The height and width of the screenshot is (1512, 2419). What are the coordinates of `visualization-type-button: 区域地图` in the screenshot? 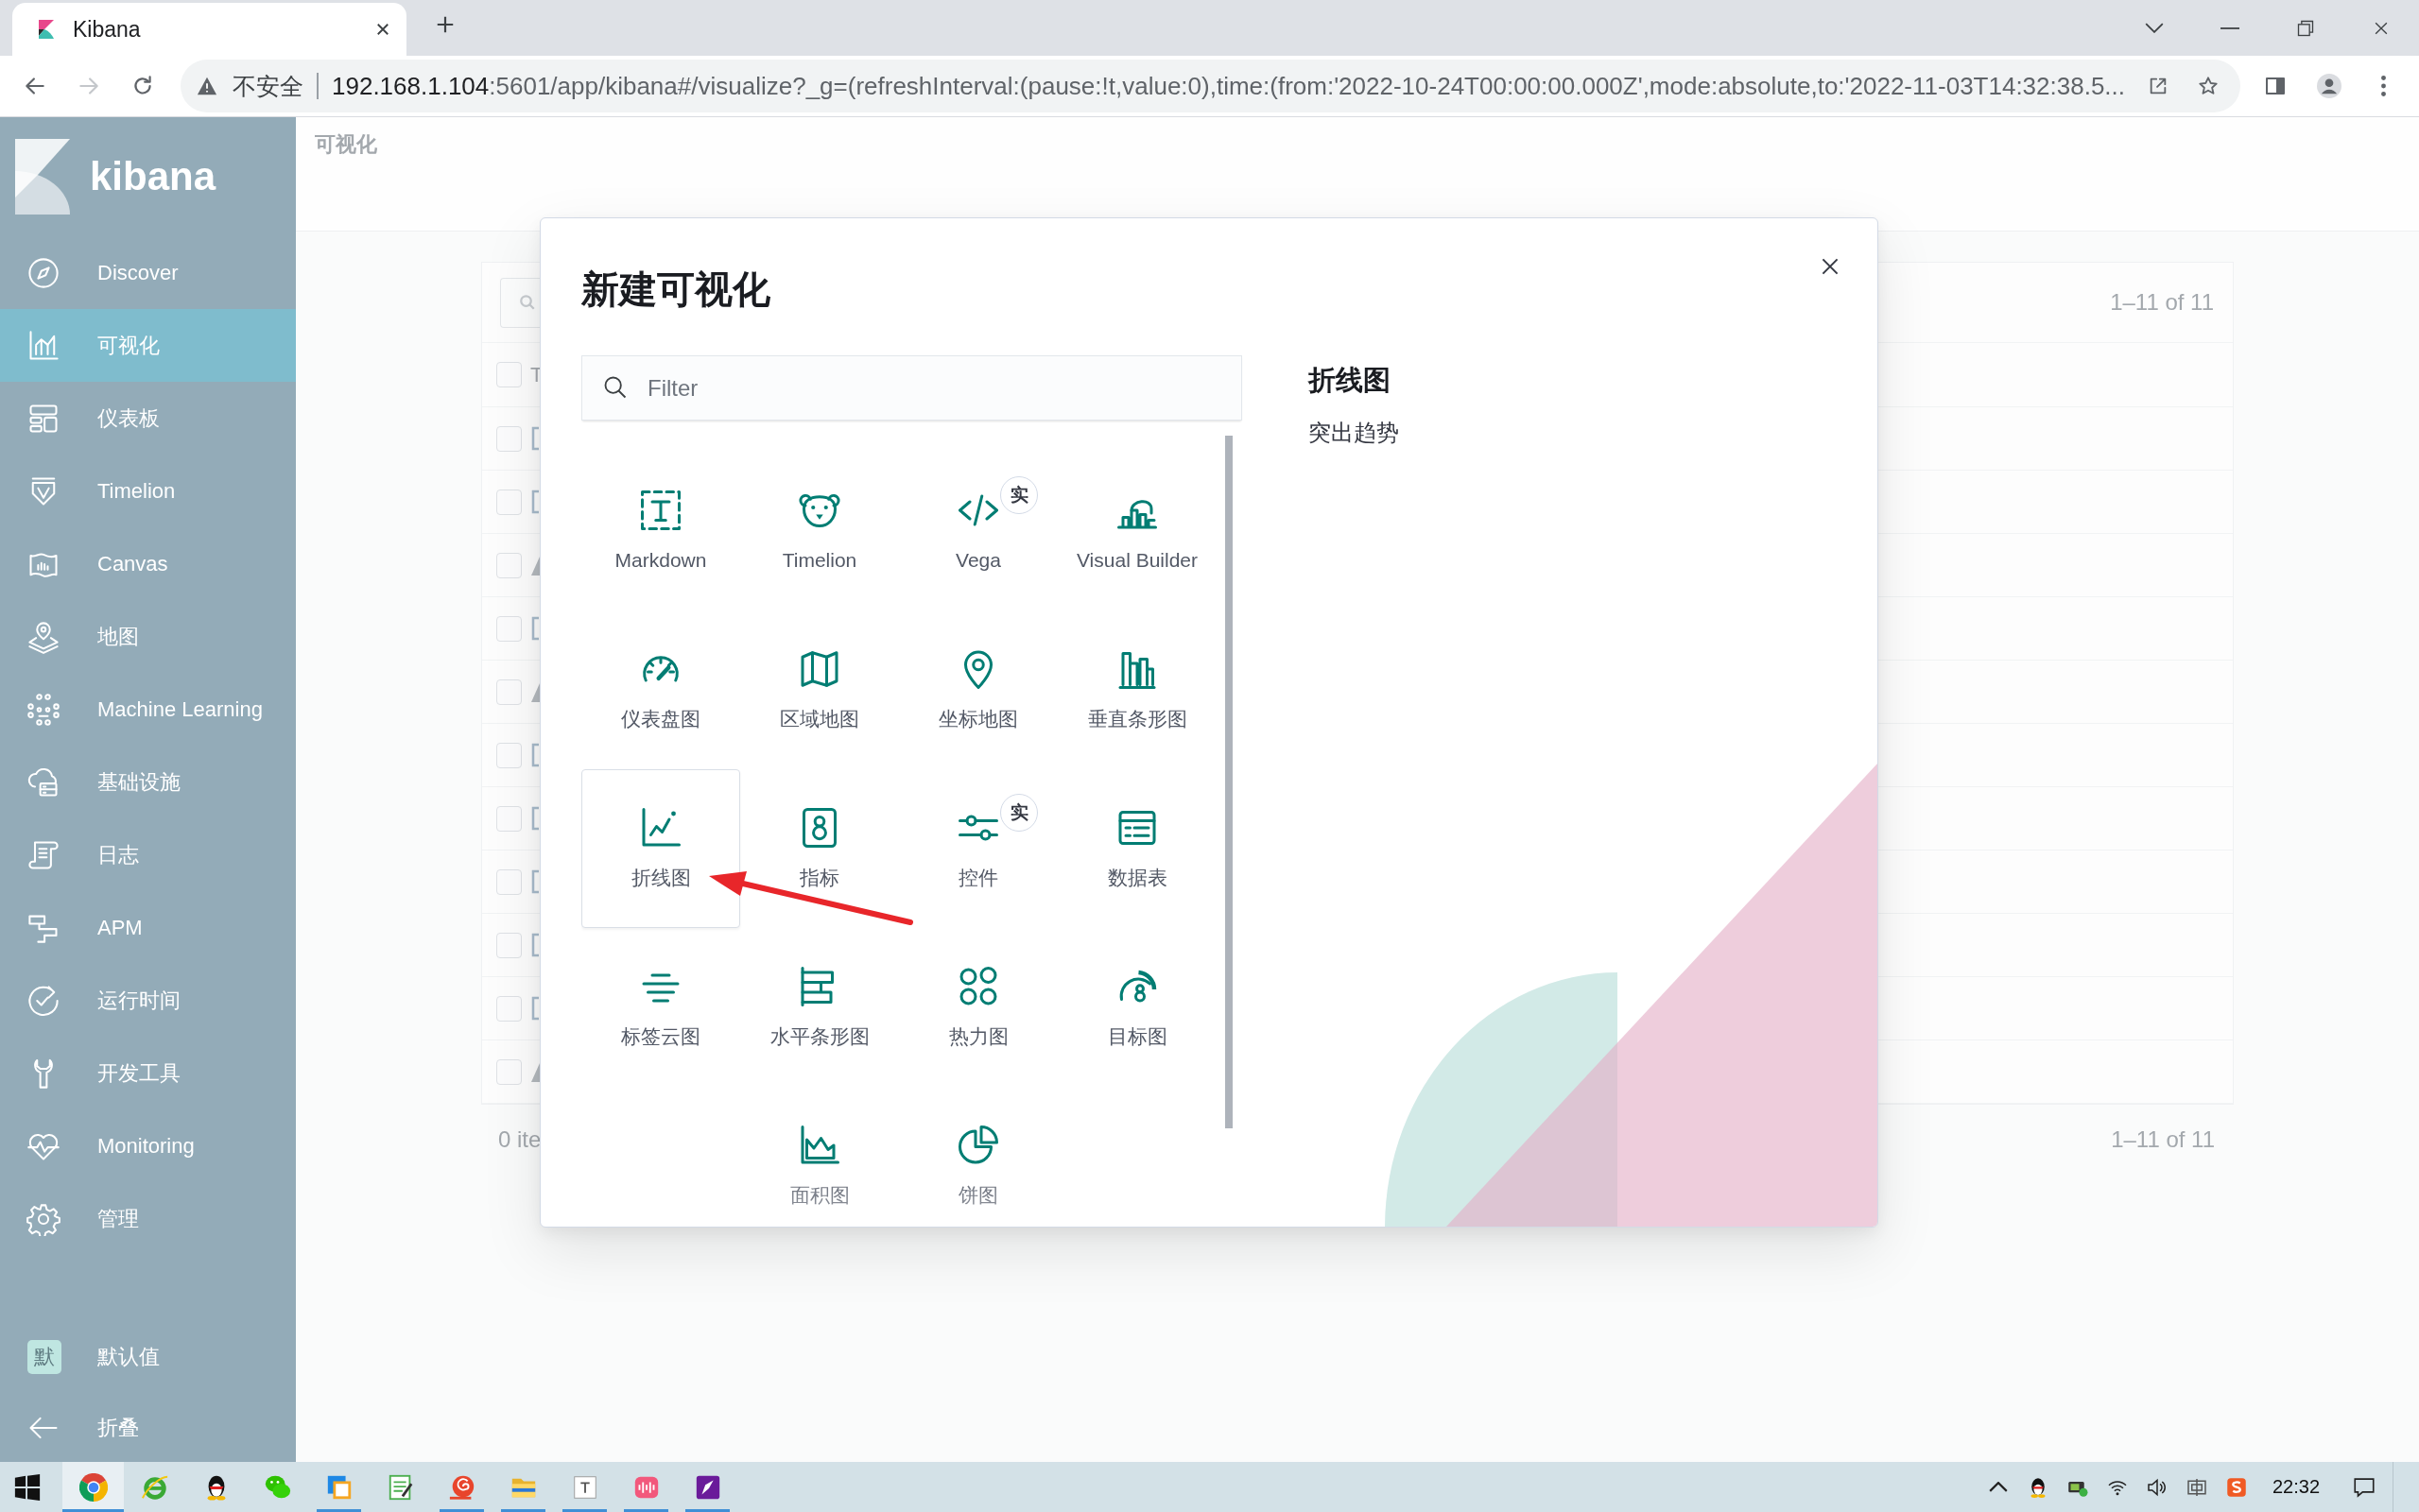 It's located at (820, 689).